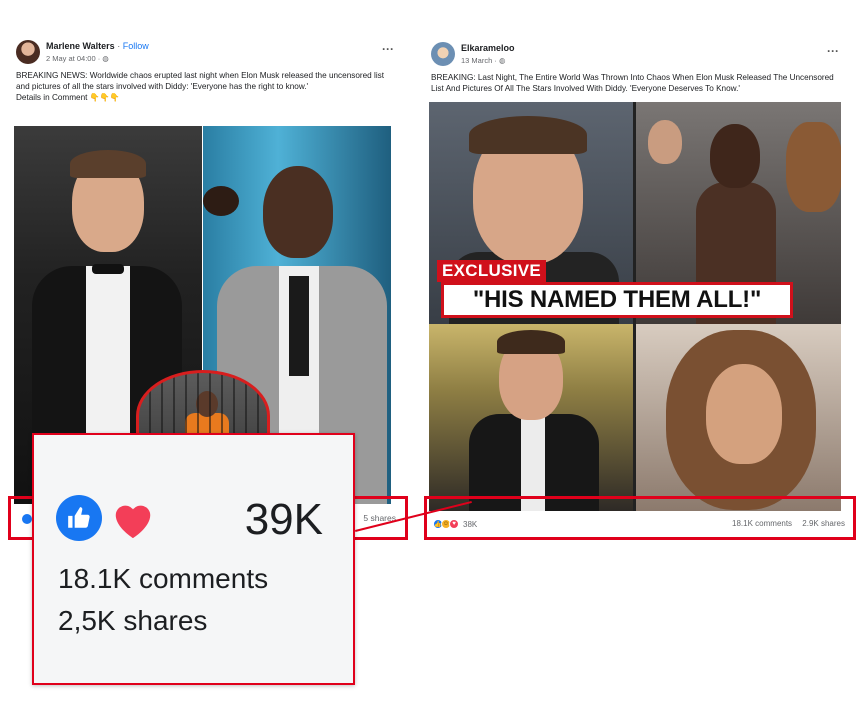 The image size is (867, 723). What do you see at coordinates (479, 60) in the screenshot?
I see `timestamp-text: 13 March ·` at bounding box center [479, 60].